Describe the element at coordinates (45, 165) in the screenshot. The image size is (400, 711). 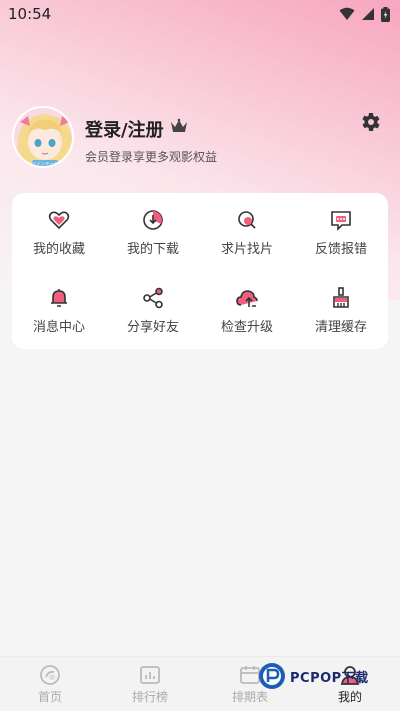
I see `avatar-badge-text: ツインテール` at that location.